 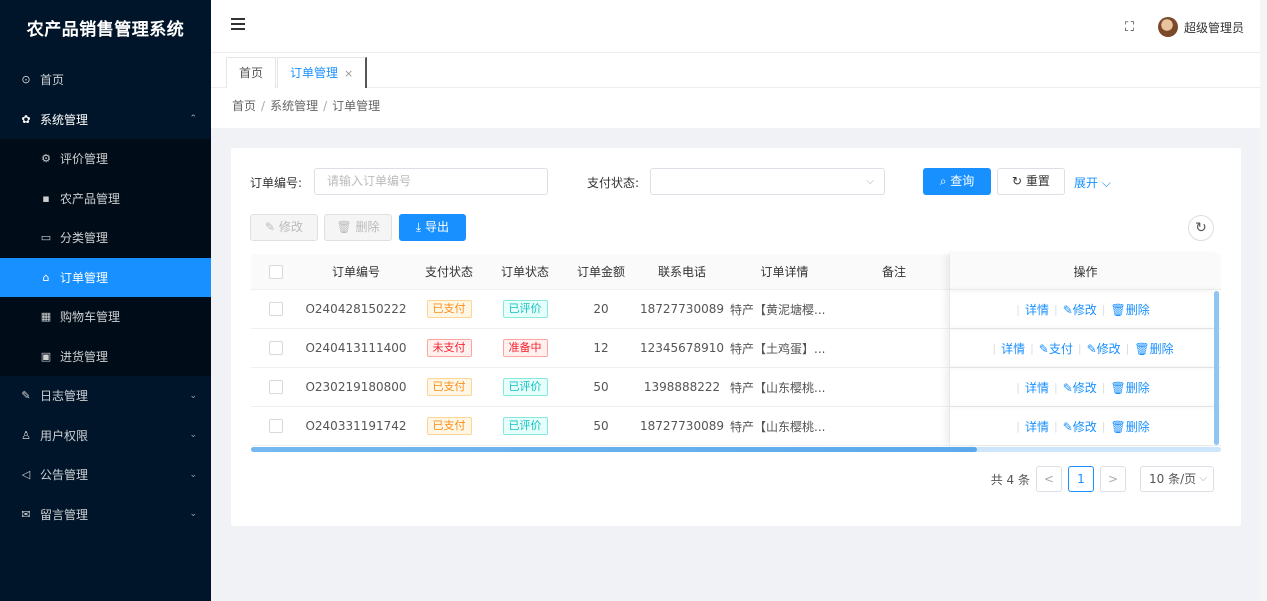 What do you see at coordinates (105, 317) in the screenshot?
I see `sidebar-item-cart: ▦ 购物车管理` at bounding box center [105, 317].